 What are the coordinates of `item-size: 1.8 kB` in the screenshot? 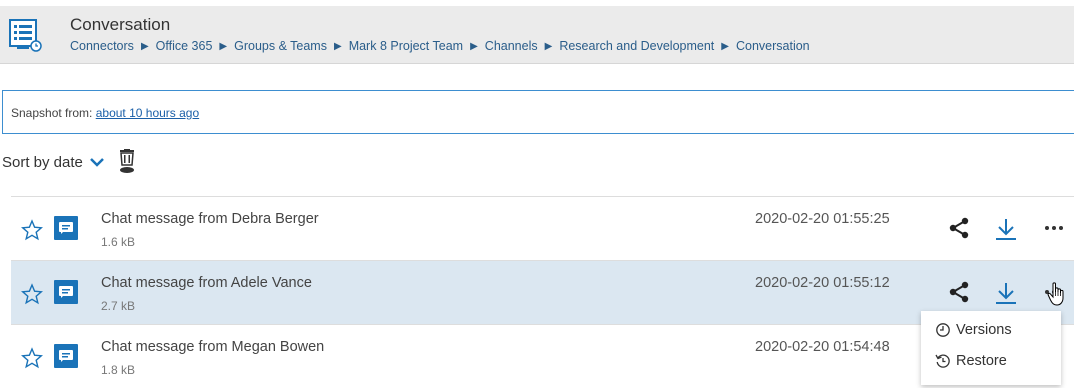 It's located at (118, 370).